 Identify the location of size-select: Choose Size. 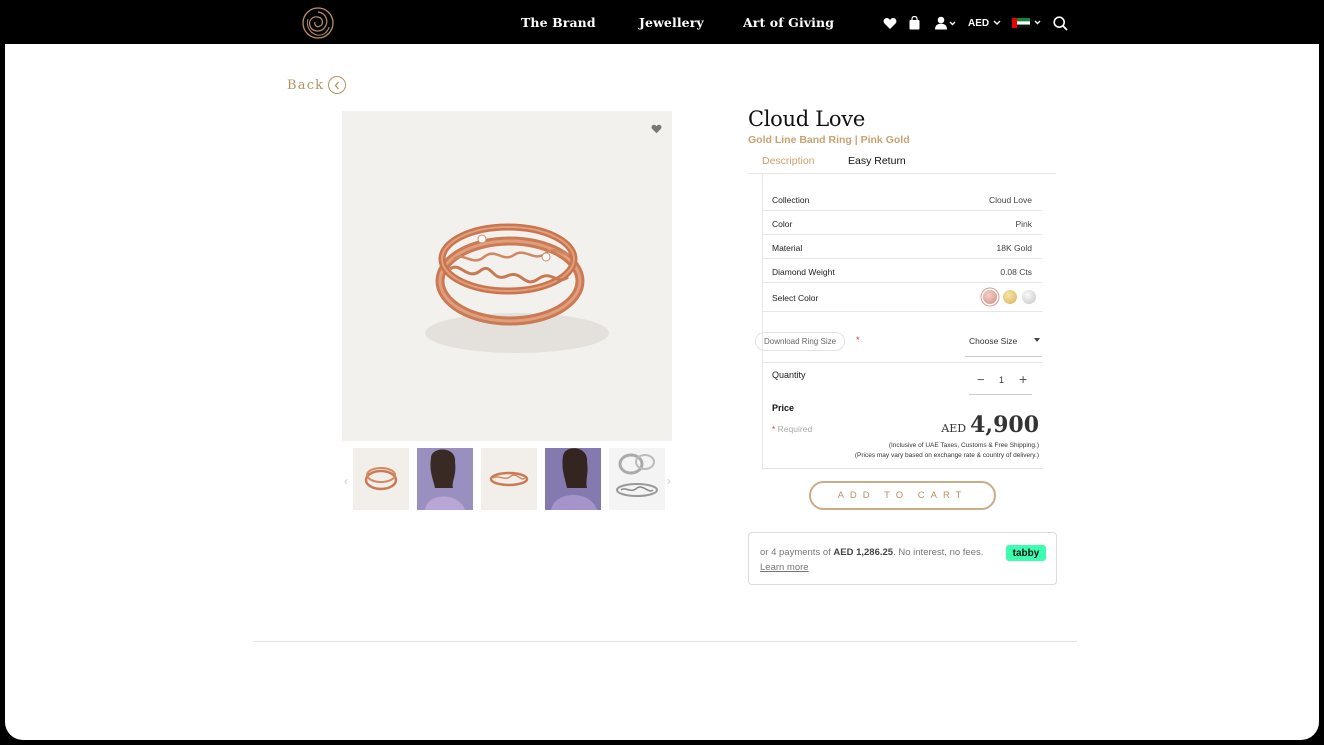
(1003, 345).